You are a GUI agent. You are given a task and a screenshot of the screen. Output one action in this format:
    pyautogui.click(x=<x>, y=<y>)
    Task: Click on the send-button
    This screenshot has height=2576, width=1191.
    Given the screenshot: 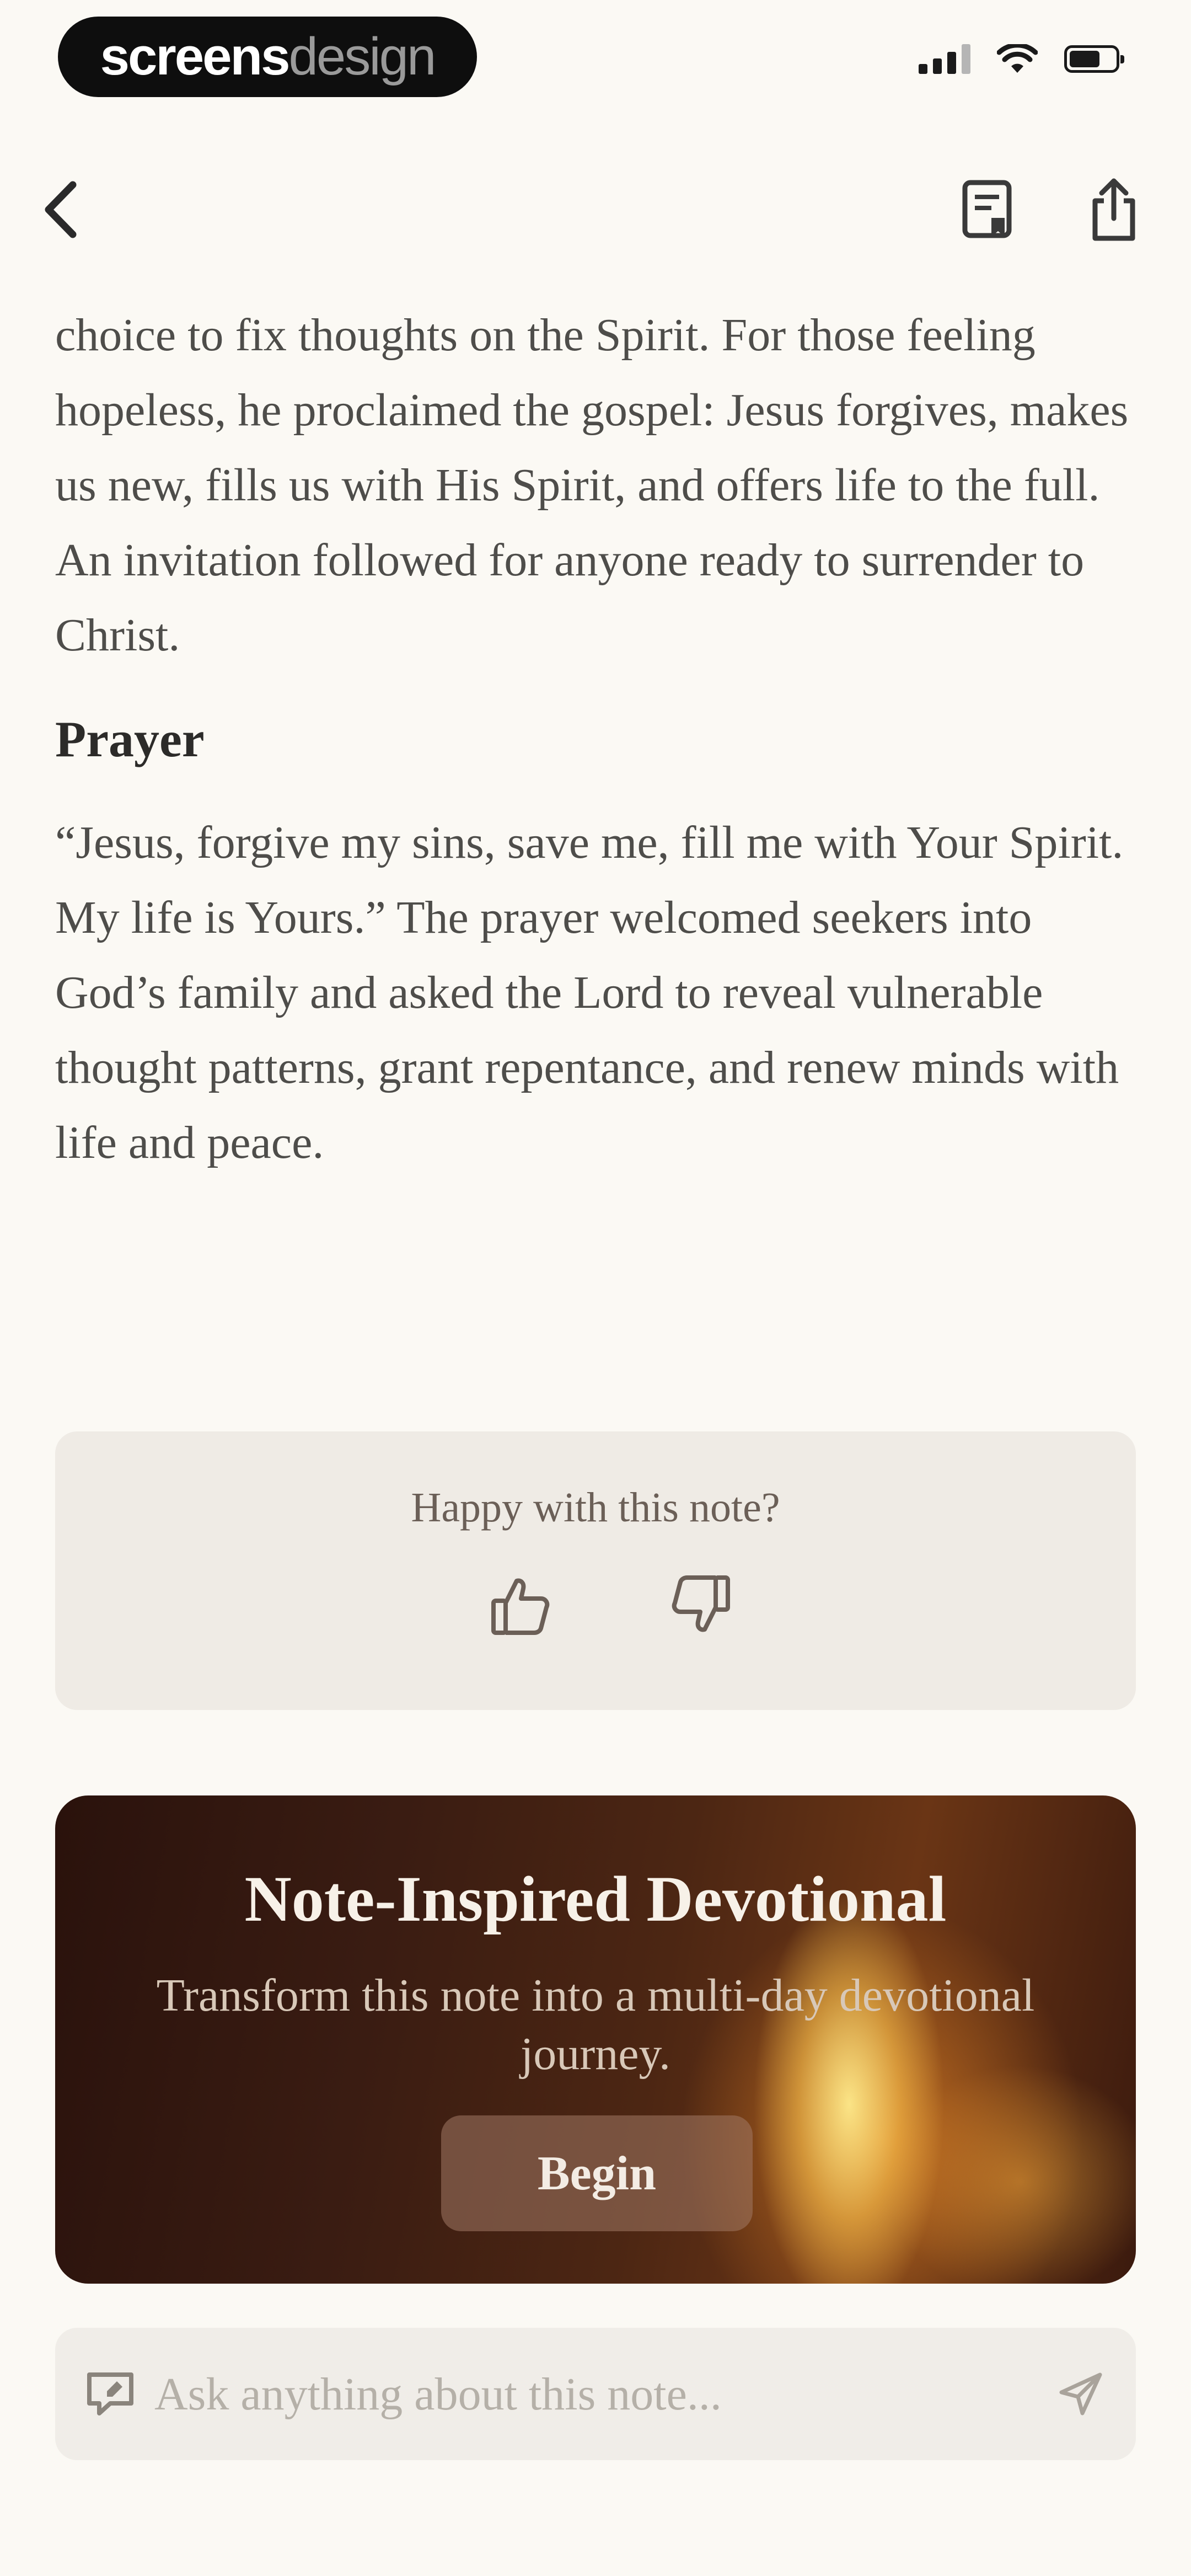 What is the action you would take?
    pyautogui.click(x=1081, y=2394)
    